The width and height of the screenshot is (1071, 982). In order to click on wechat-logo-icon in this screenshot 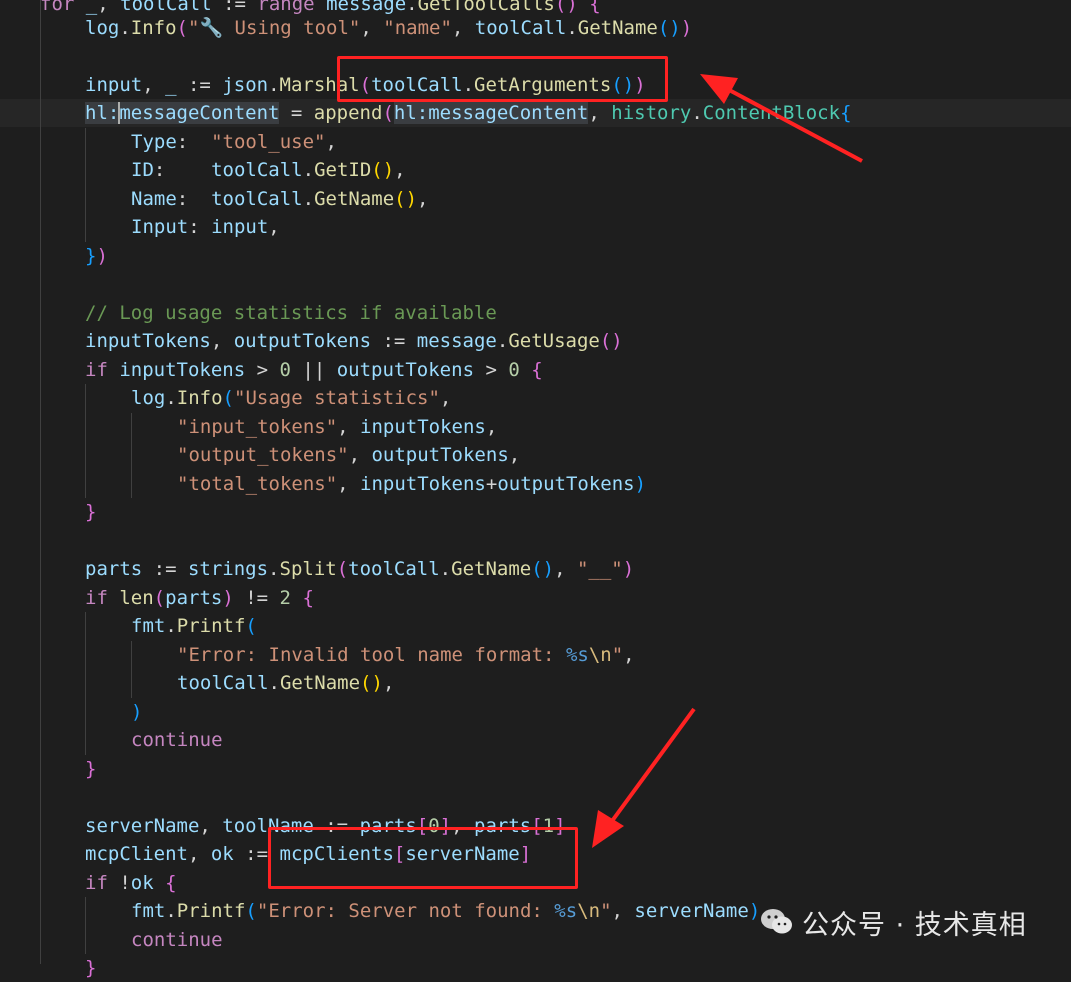, I will do `click(776, 921)`.